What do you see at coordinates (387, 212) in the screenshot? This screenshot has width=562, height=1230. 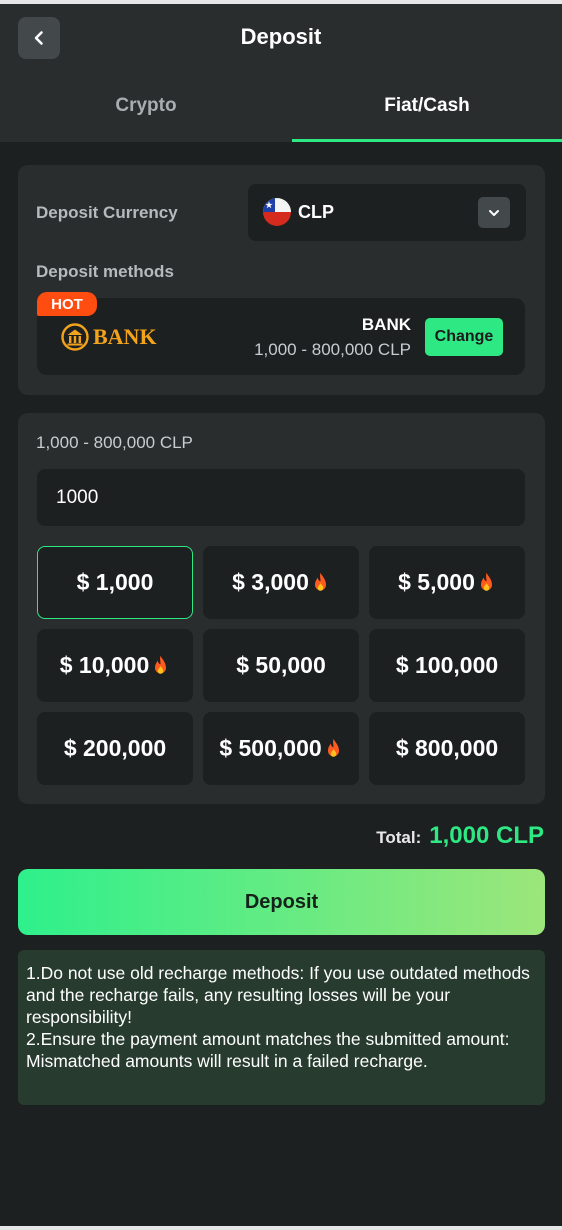 I see `currency-select: CLP` at bounding box center [387, 212].